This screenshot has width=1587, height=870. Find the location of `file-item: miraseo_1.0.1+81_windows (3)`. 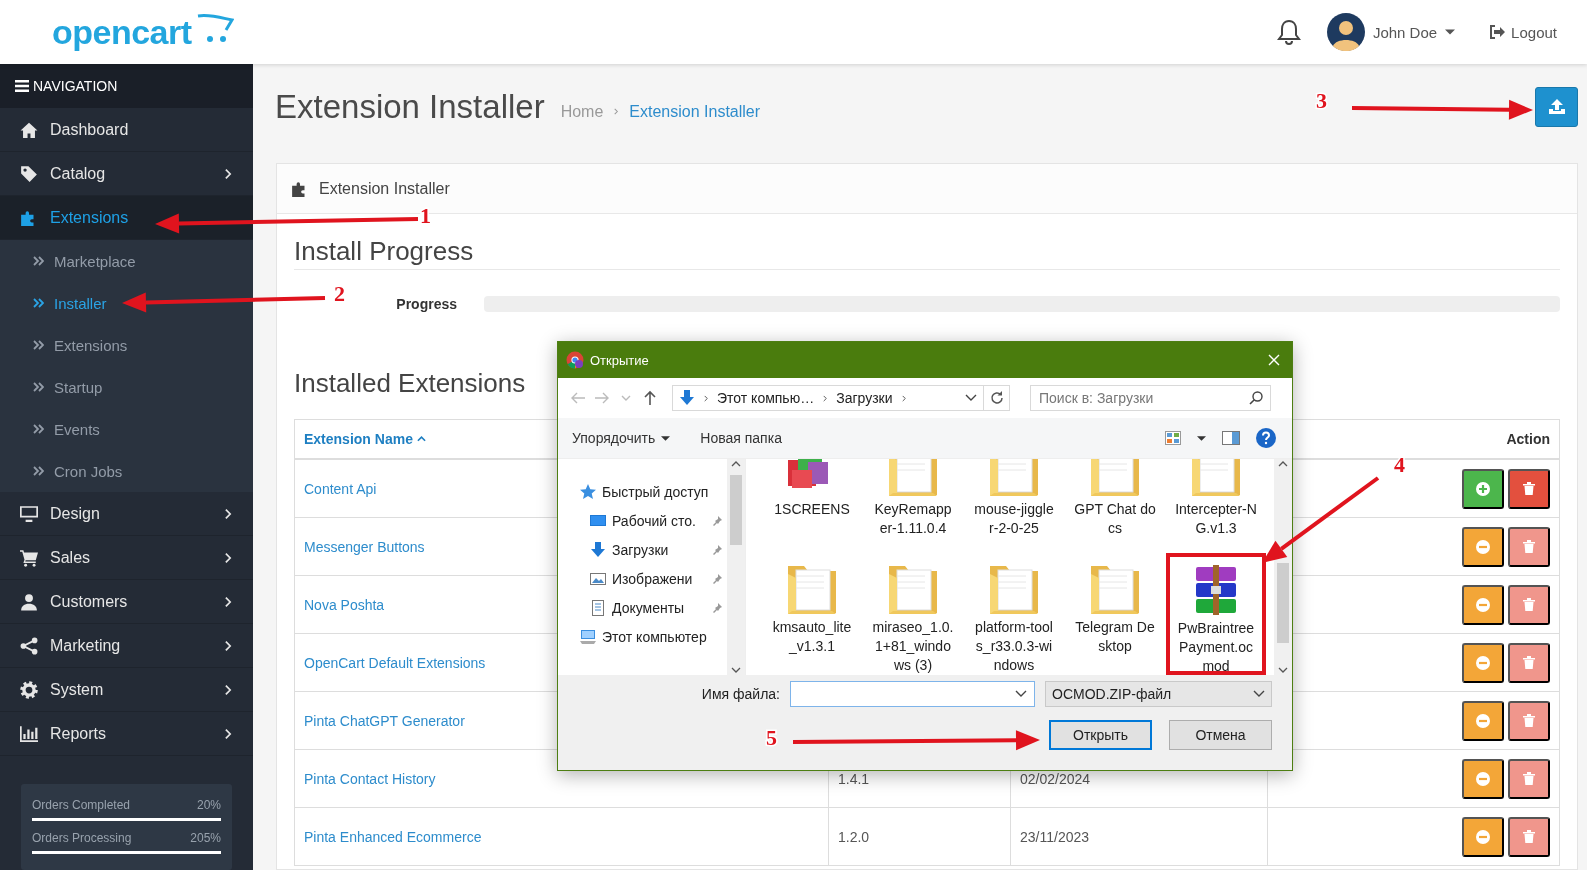

file-item: miraseo_1.0.1+81_windows (3) is located at coordinates (913, 614).